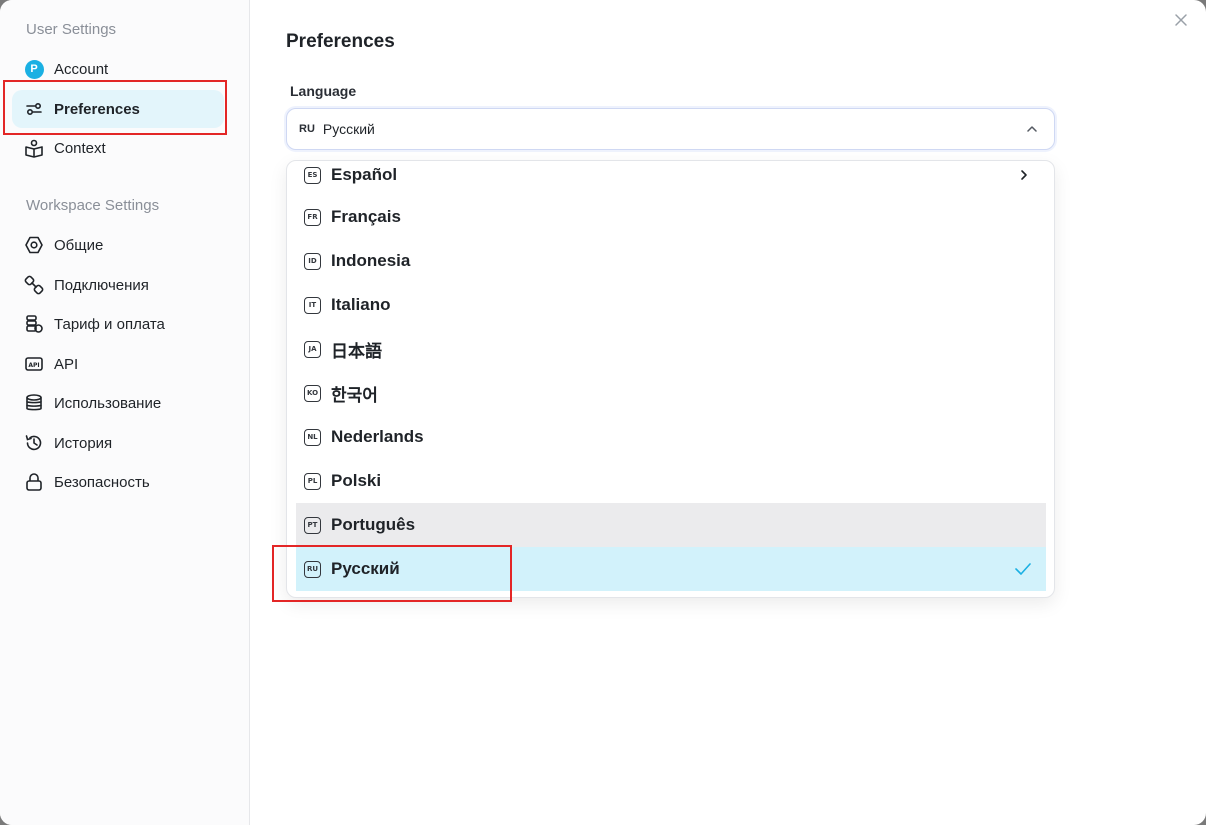  Describe the element at coordinates (109, 324) in the screenshot. I see `sidebar-item-label: Тариф и оплата` at that location.